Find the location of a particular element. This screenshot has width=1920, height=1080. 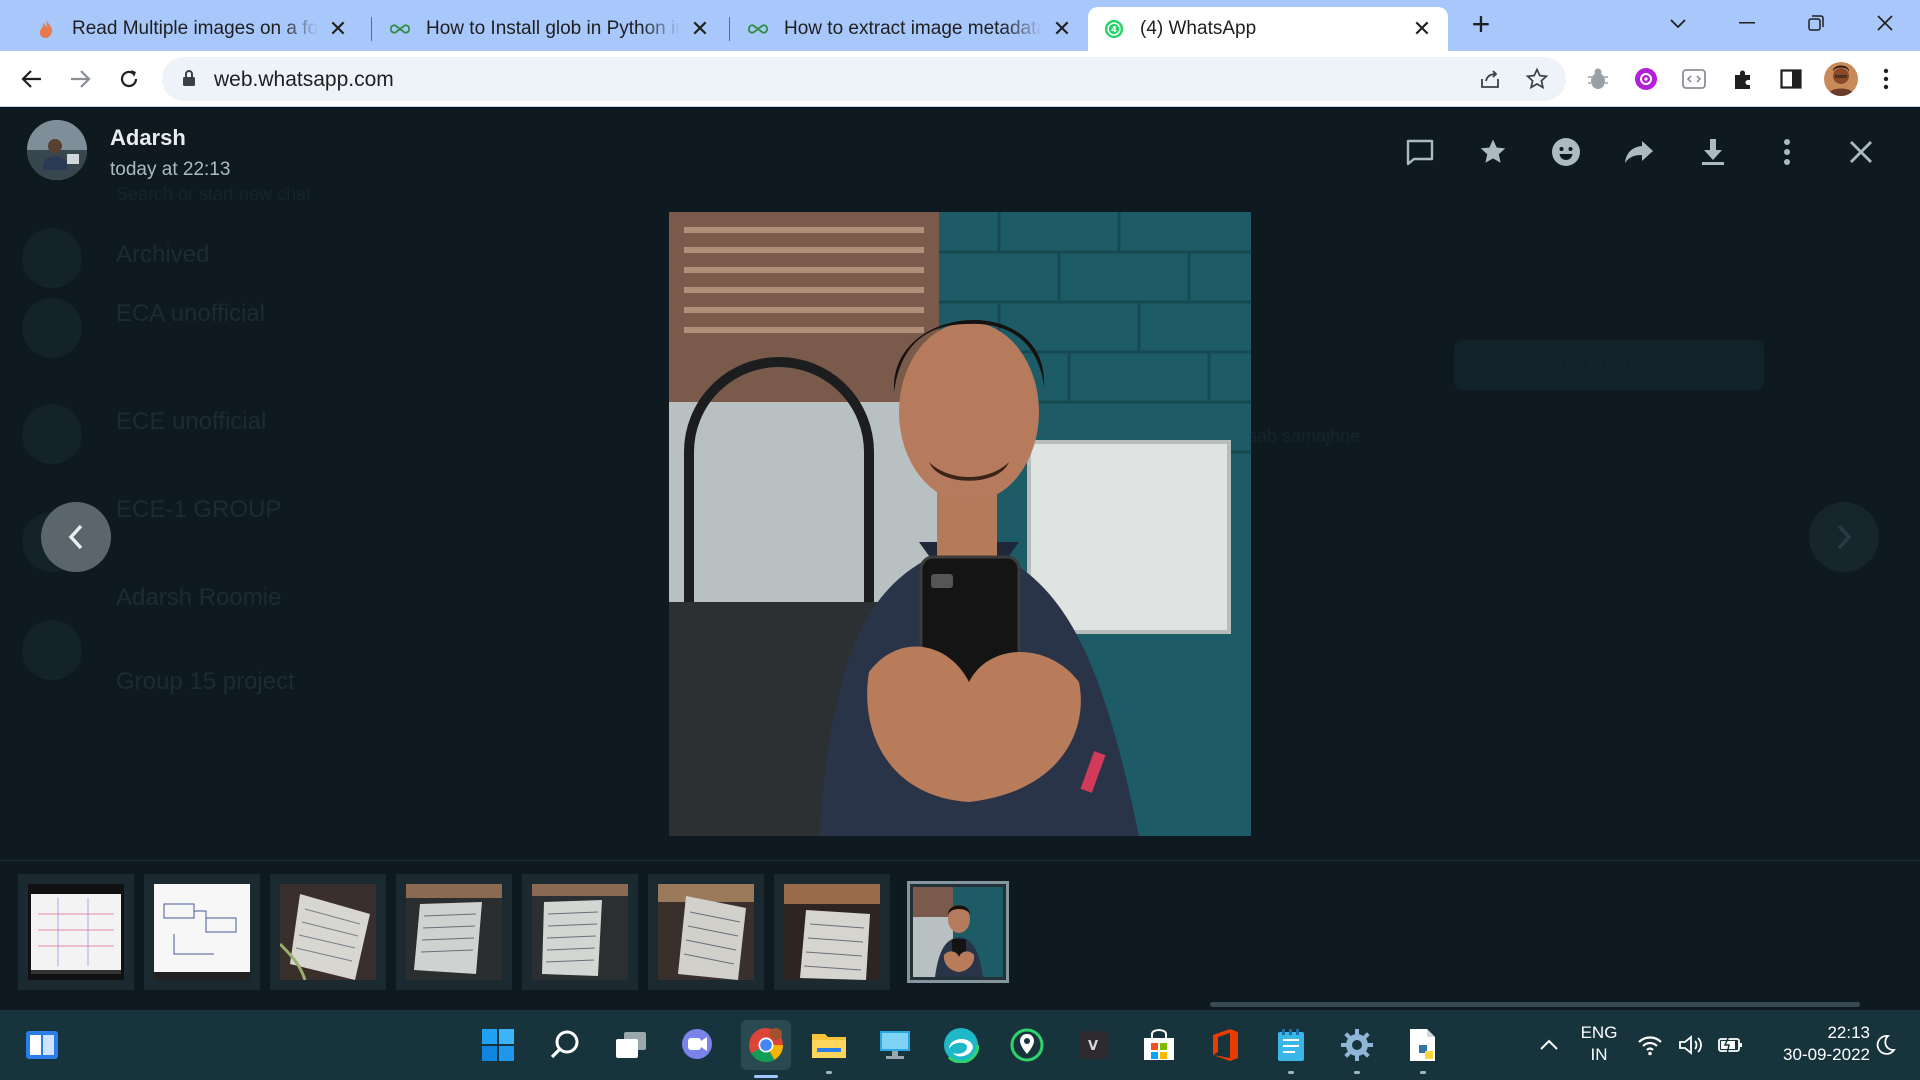

url-text: web.whatsapp.com is located at coordinates (304, 80).